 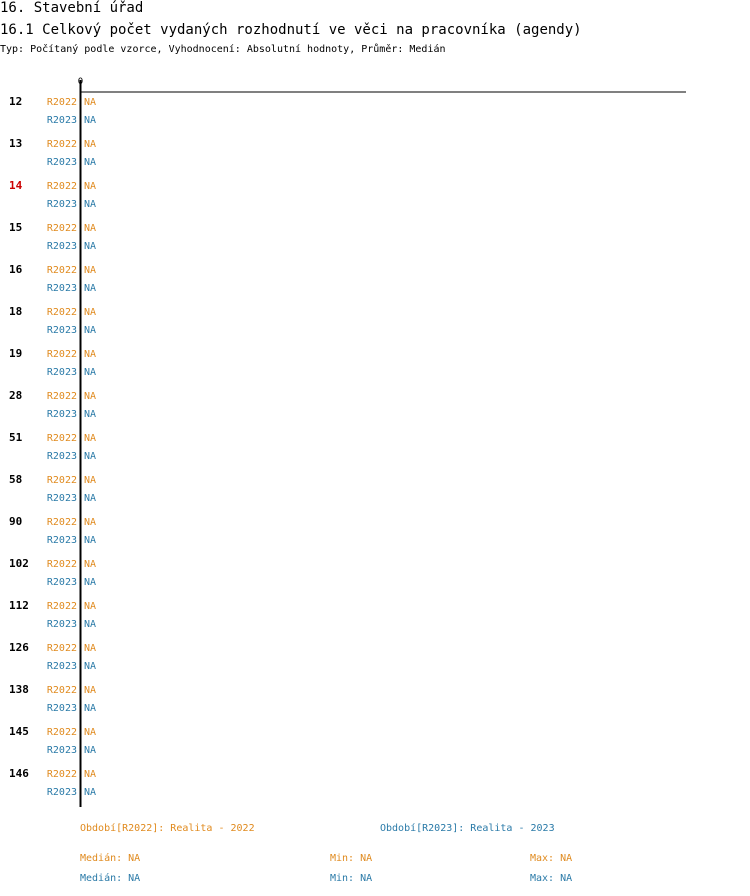 I want to click on category-label: 13, so click(x=15, y=143).